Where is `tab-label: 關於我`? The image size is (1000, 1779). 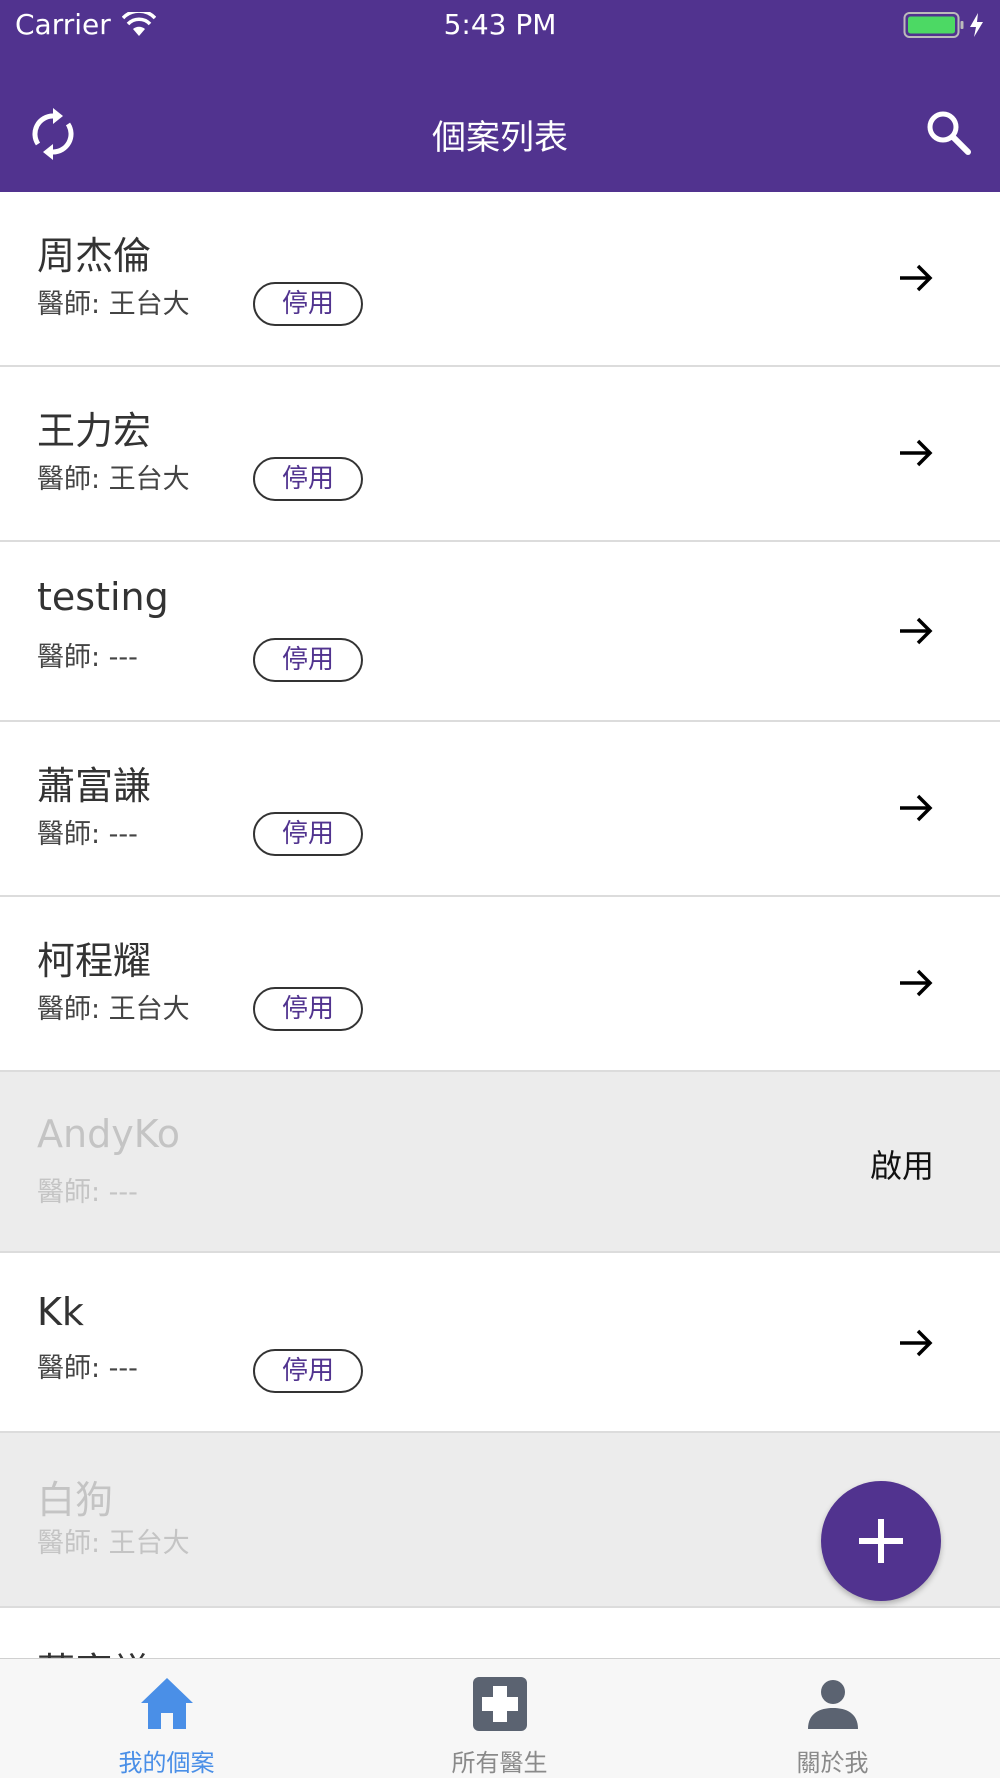 tab-label: 關於我 is located at coordinates (832, 1763).